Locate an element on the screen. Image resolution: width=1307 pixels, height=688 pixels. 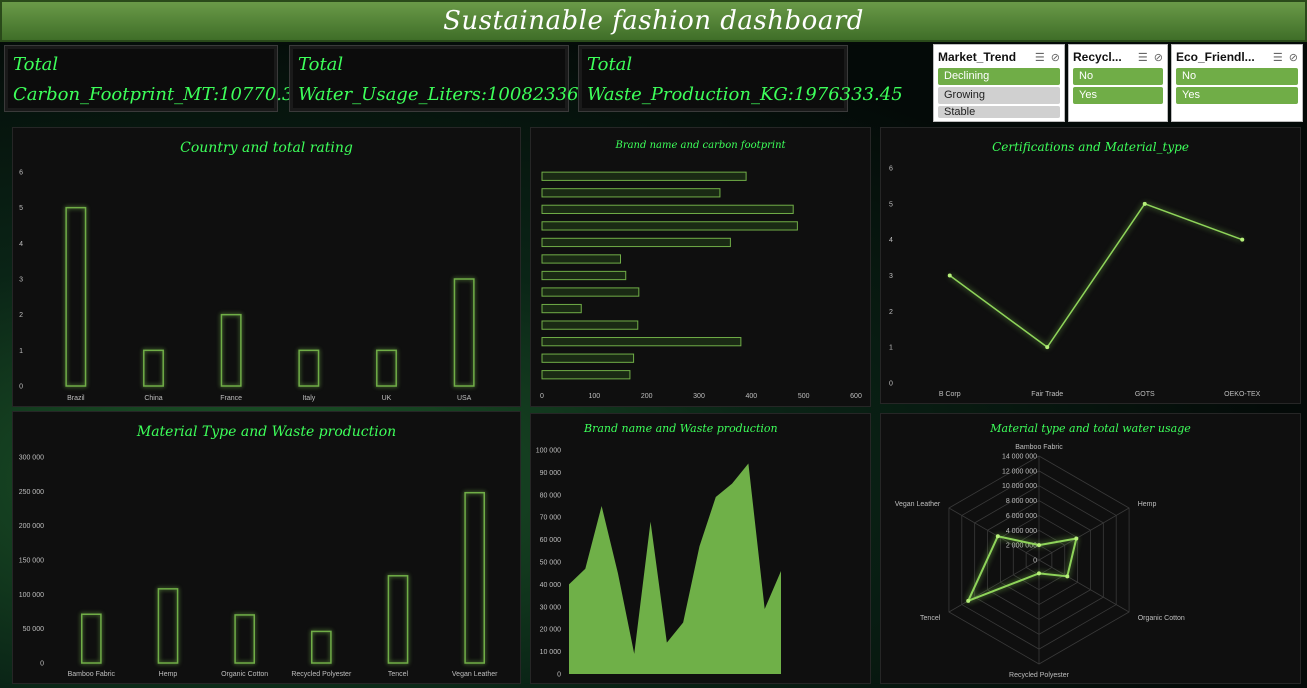
chart-brand-carbon: 0 100 200 300 400 500 600 is located at coordinates (701, 285).